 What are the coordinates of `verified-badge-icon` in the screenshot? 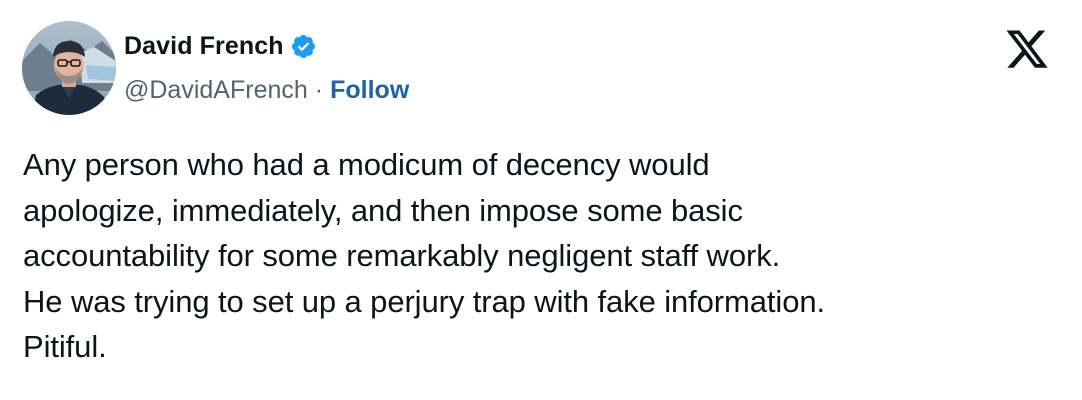 It's located at (303, 46).